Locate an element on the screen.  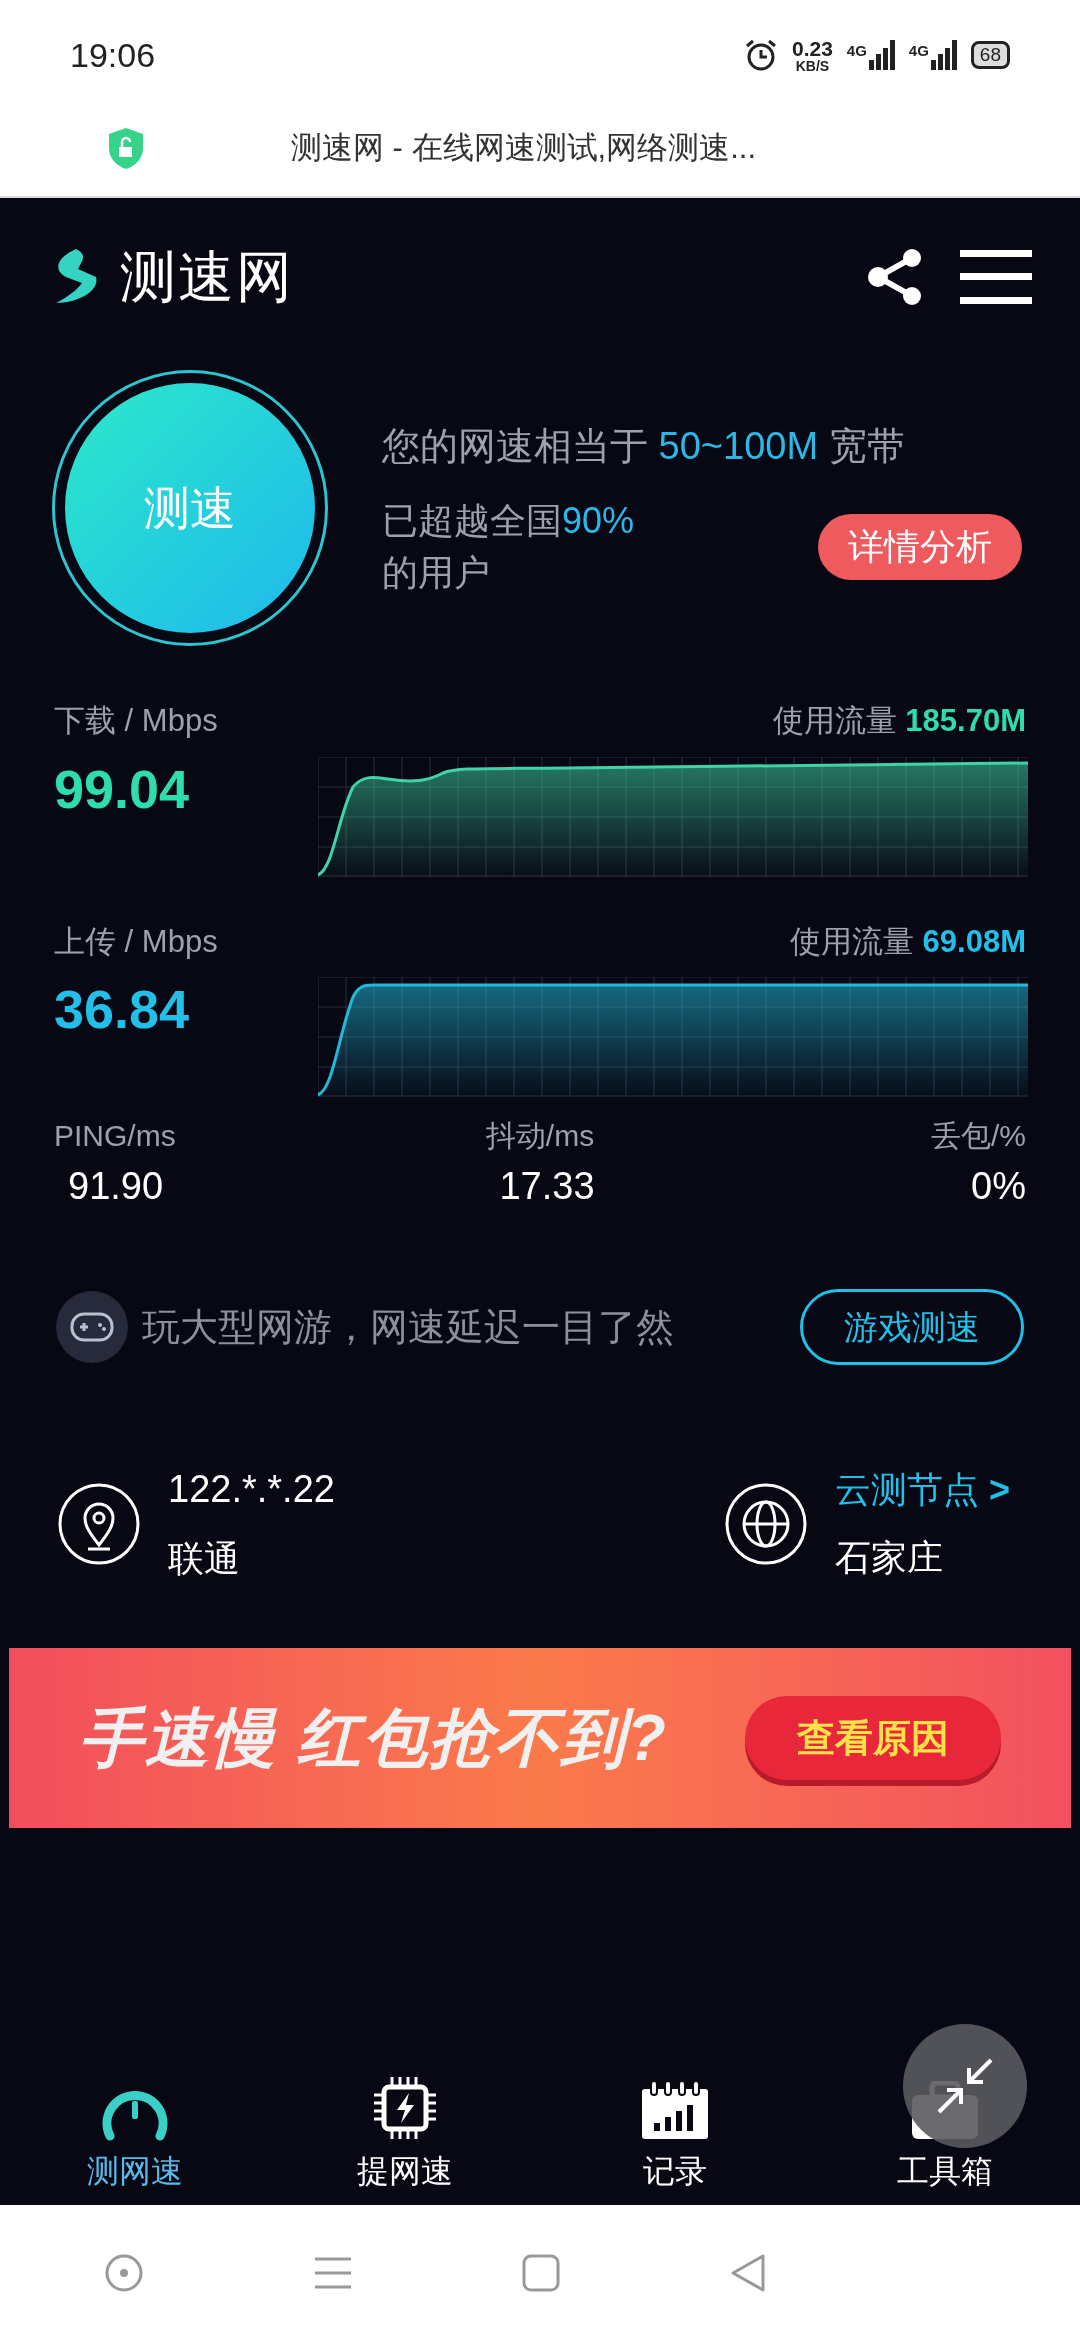
chip-icon is located at coordinates (405, 2108).